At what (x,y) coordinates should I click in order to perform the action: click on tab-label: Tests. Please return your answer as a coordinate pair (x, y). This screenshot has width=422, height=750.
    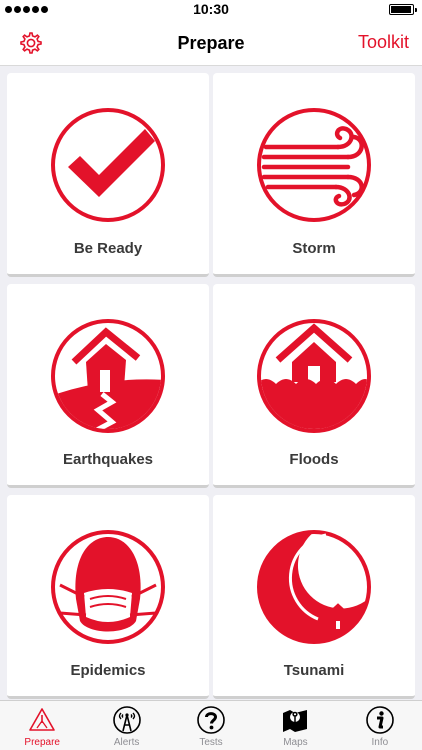
    Looking at the image, I should click on (211, 742).